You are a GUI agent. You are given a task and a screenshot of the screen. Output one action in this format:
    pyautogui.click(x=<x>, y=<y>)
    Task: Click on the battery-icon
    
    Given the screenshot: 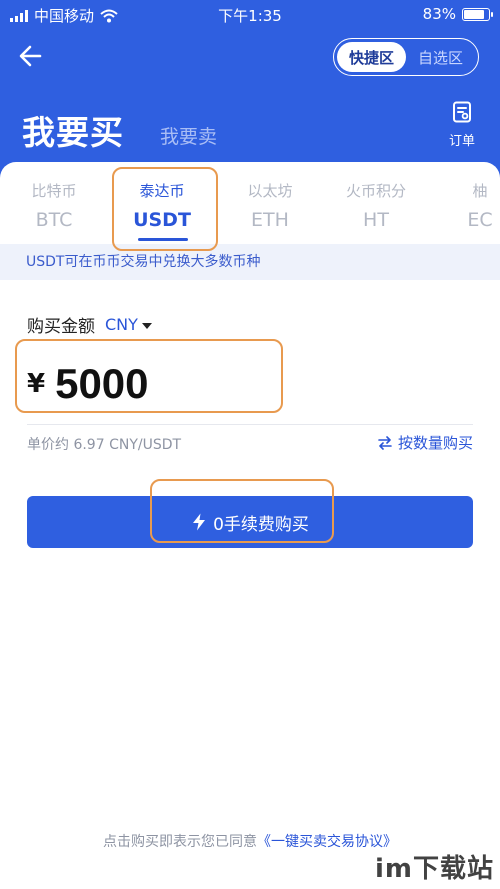 What is the action you would take?
    pyautogui.click(x=477, y=14)
    